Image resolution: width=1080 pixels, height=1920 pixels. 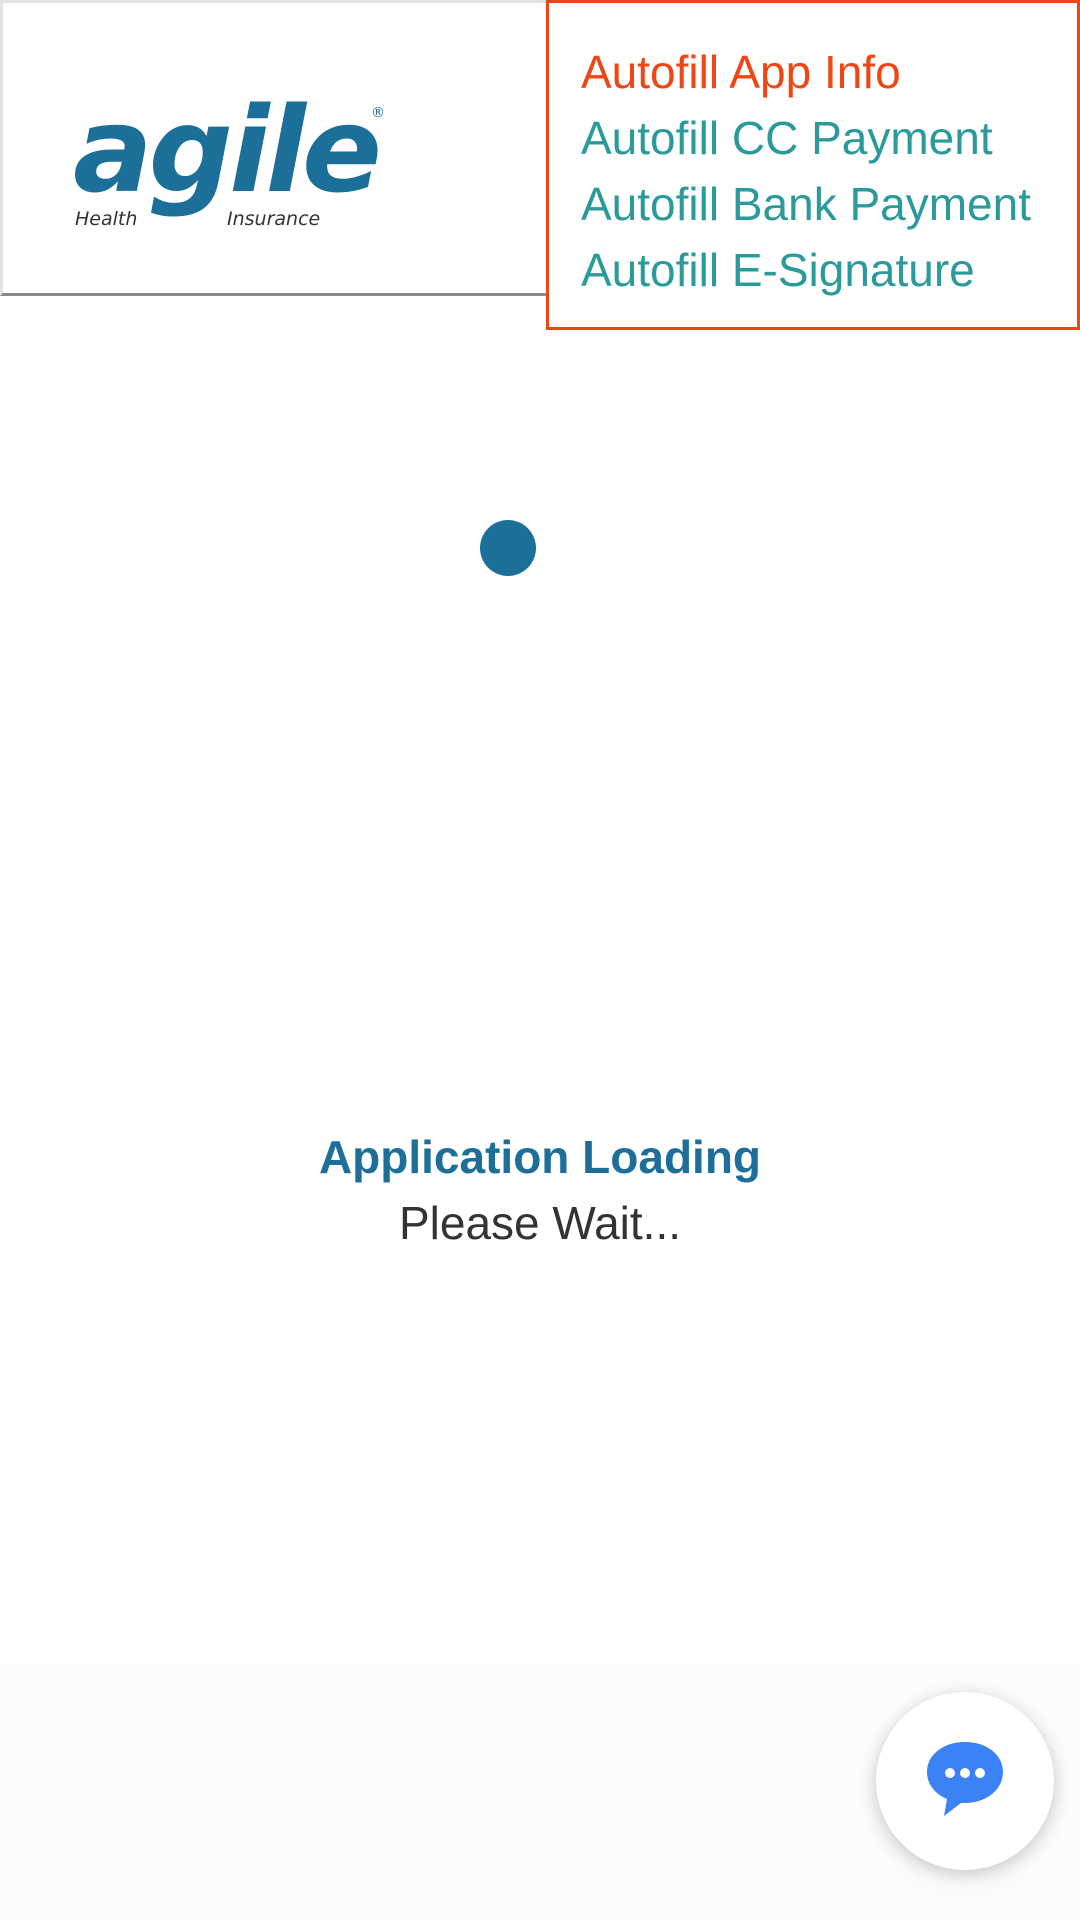 I want to click on header: agile ® Health Insurance, so click(x=274, y=148).